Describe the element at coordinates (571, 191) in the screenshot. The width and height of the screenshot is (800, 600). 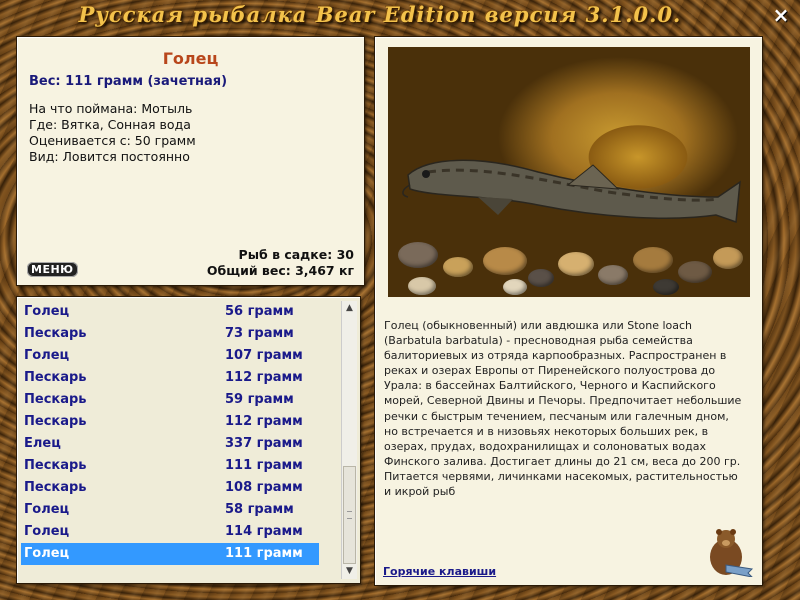
I see `fish-image-icon` at that location.